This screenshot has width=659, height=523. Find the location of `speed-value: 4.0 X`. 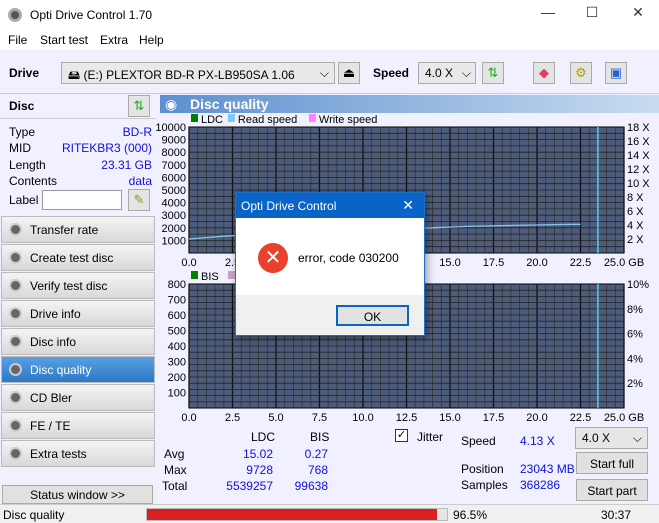

speed-value: 4.0 X is located at coordinates (439, 73).